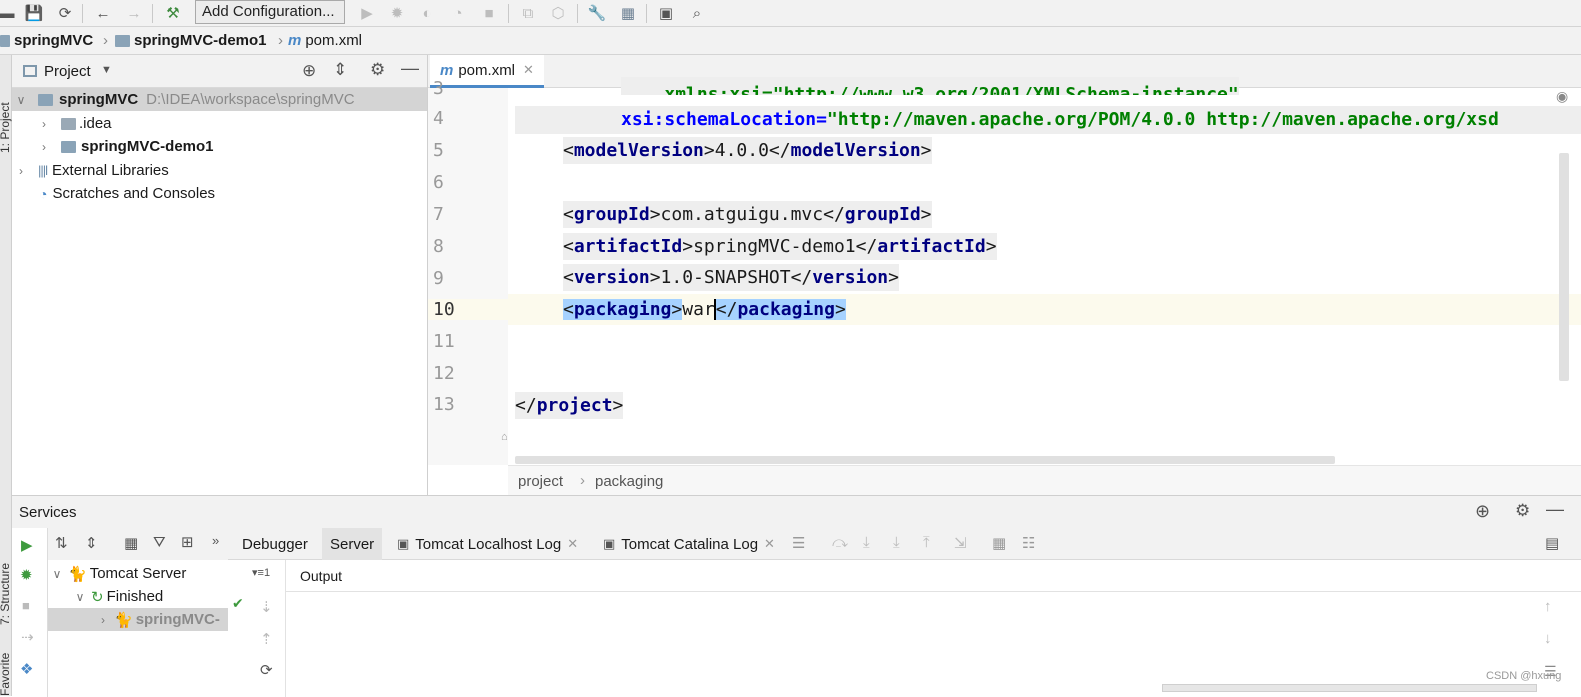 The height and width of the screenshot is (697, 1581). Describe the element at coordinates (697, 13) in the screenshot. I see `search-icon: ⌕` at that location.